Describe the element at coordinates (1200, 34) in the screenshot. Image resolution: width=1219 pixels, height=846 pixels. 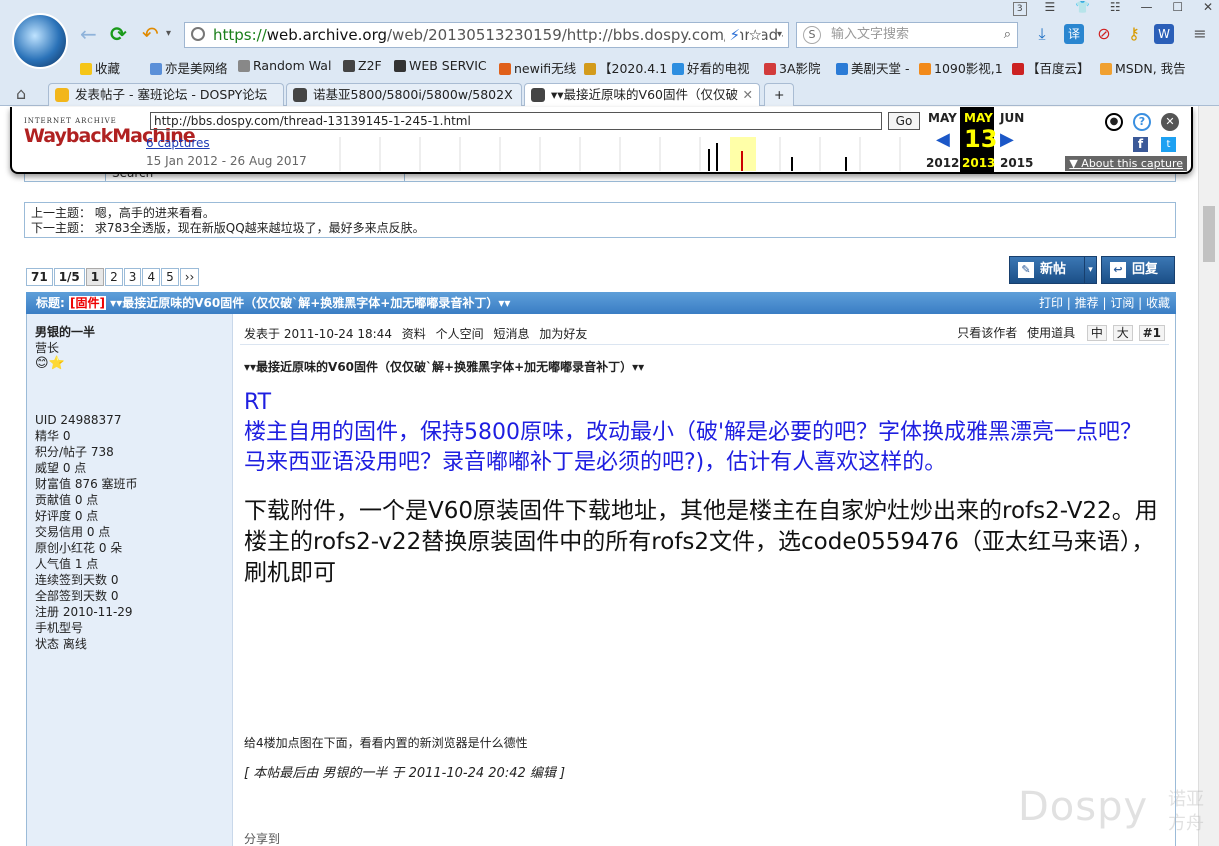
I see `menu-icon: ≡` at that location.